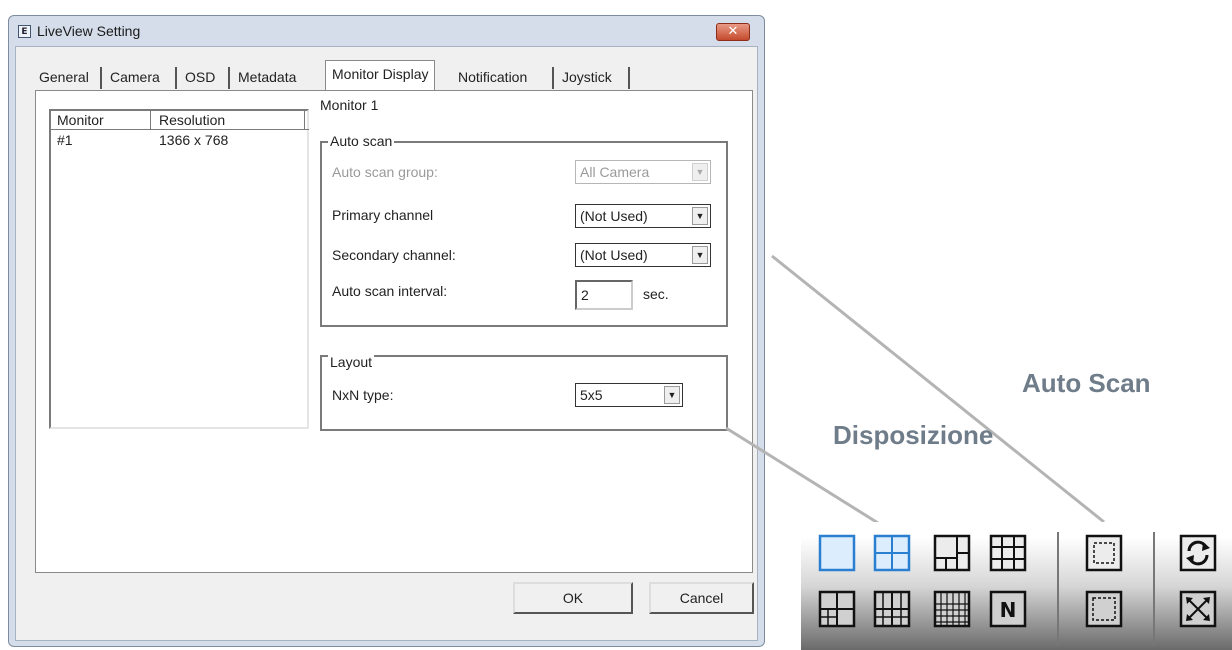  What do you see at coordinates (1198, 553) in the screenshot?
I see `auto-scan-icon` at bounding box center [1198, 553].